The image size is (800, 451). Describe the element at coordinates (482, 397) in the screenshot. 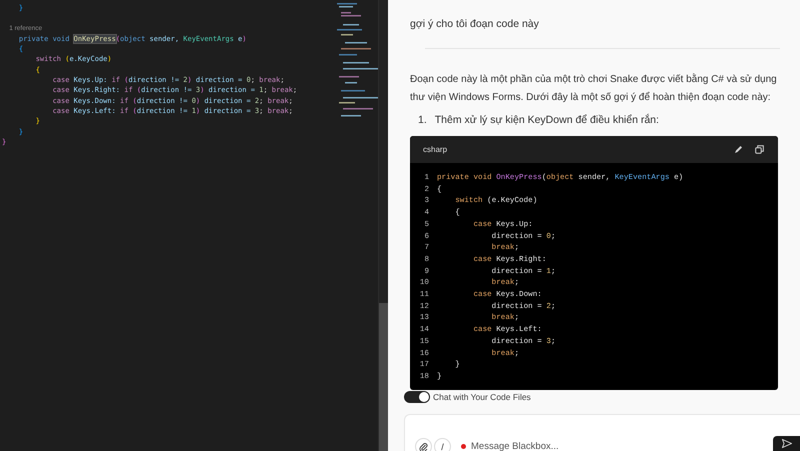

I see `toggle-label: Chat with Your Code Files` at that location.